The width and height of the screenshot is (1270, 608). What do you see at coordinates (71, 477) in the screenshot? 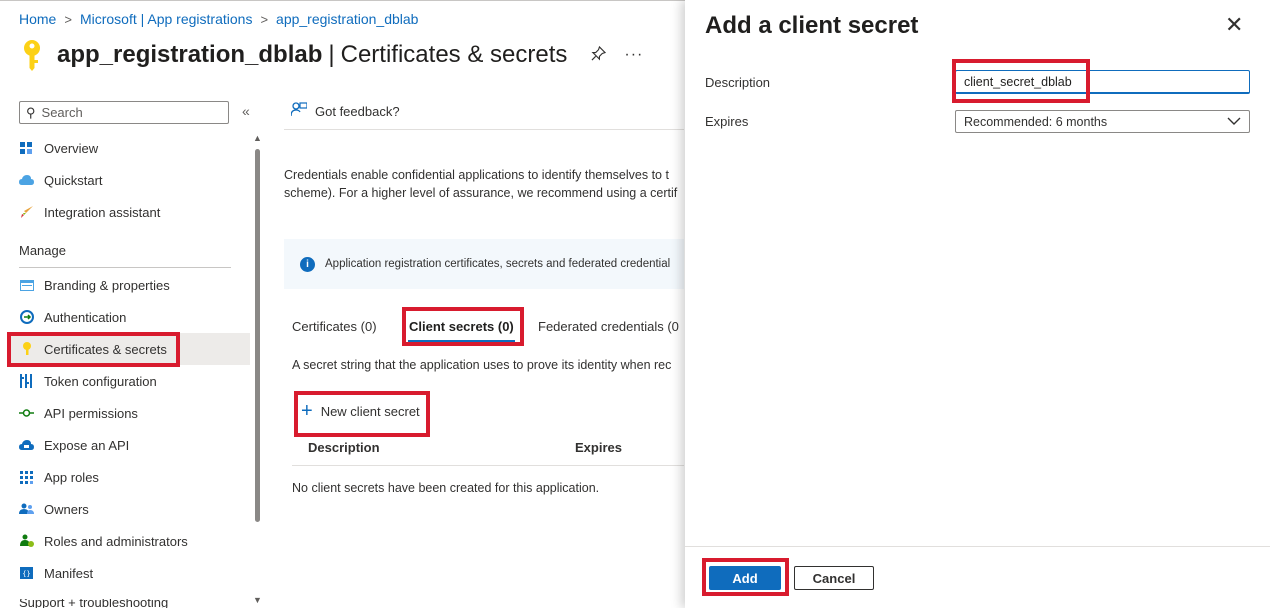
I see `sidebar-item-label: App roles` at bounding box center [71, 477].